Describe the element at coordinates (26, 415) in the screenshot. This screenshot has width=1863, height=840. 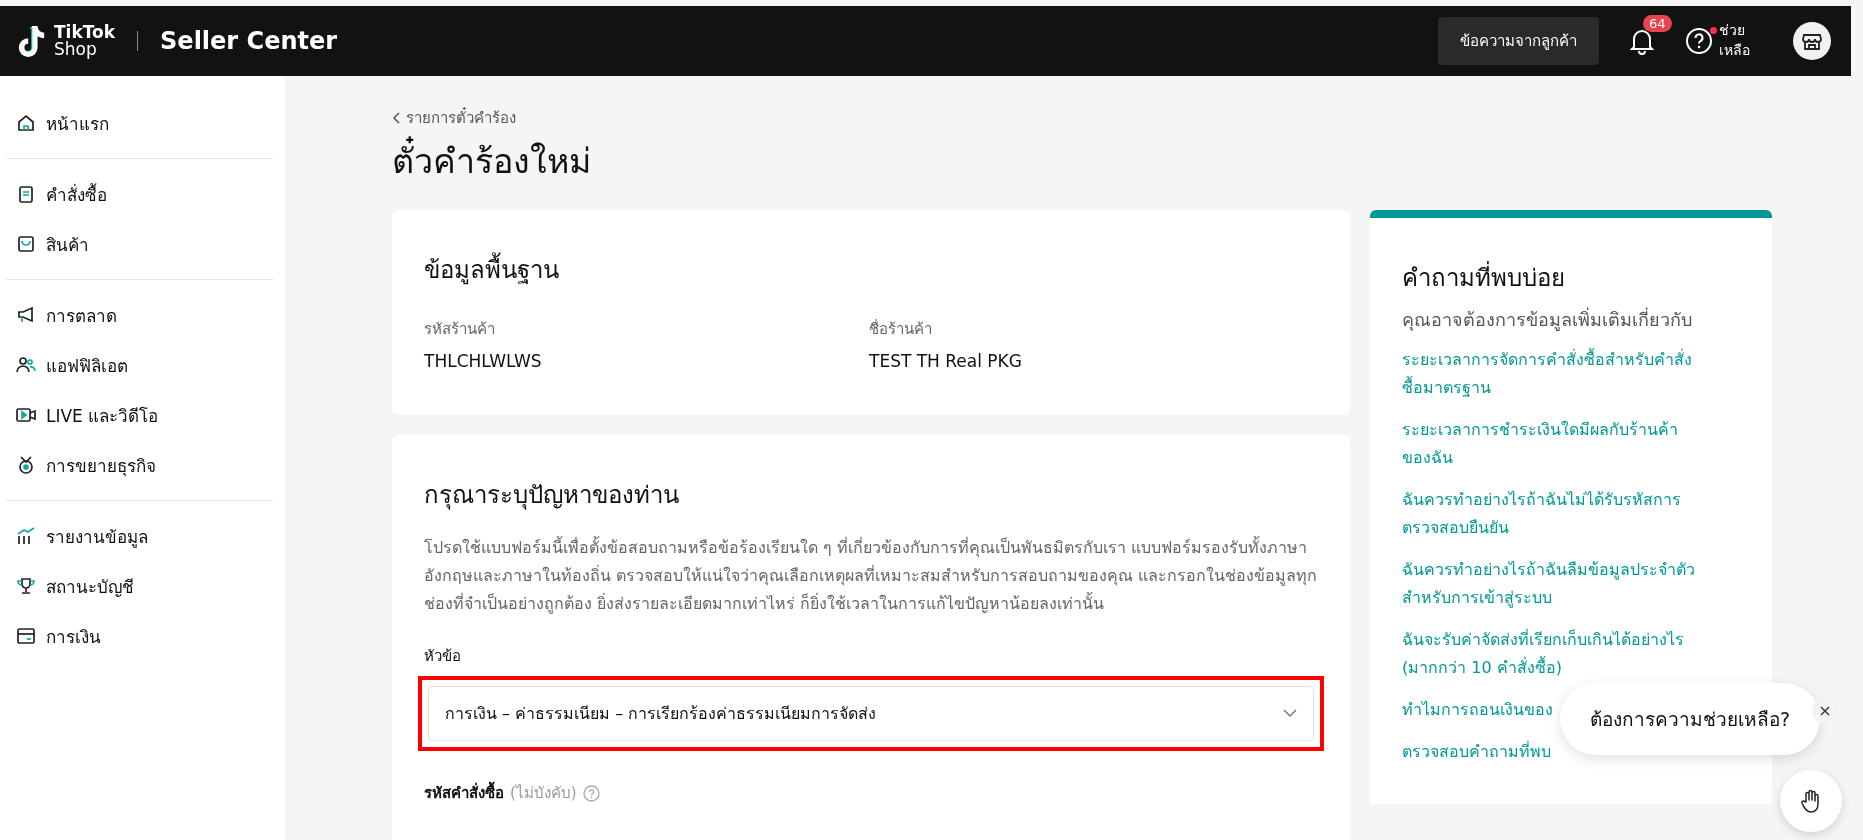
I see `video-camera-icon` at that location.